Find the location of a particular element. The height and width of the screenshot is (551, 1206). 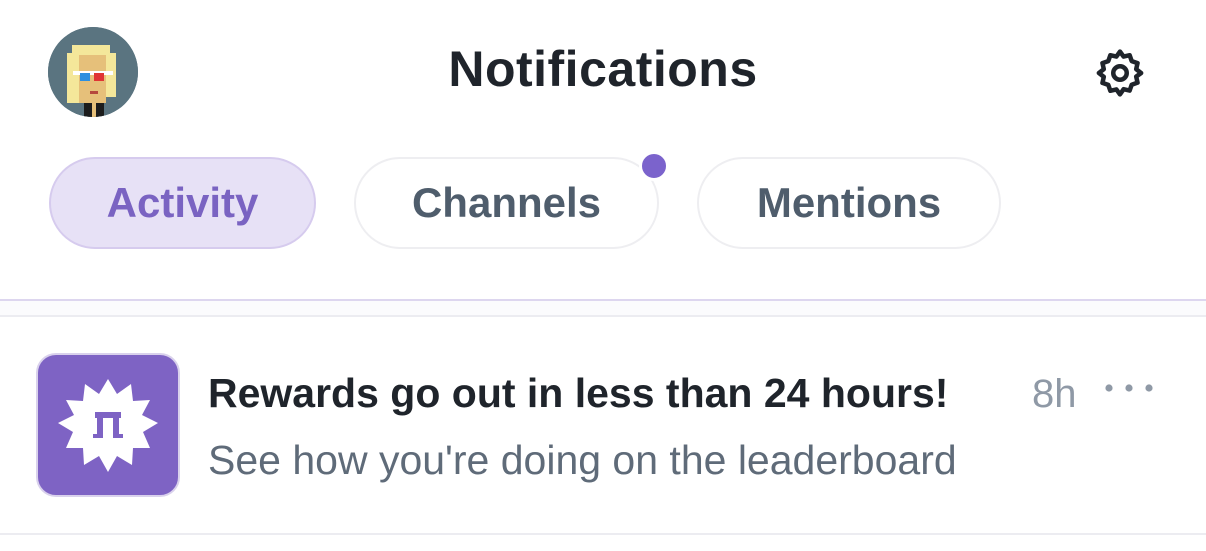

notification-title: Rewards go out in less than 24 hours! is located at coordinates (578, 393).